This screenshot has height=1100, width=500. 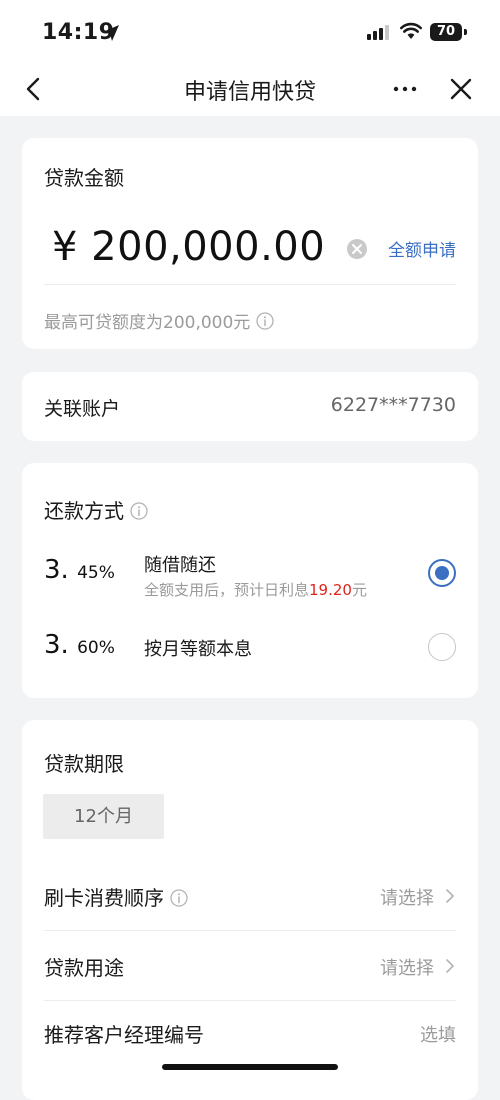 What do you see at coordinates (411, 30) in the screenshot?
I see `wifi-icon` at bounding box center [411, 30].